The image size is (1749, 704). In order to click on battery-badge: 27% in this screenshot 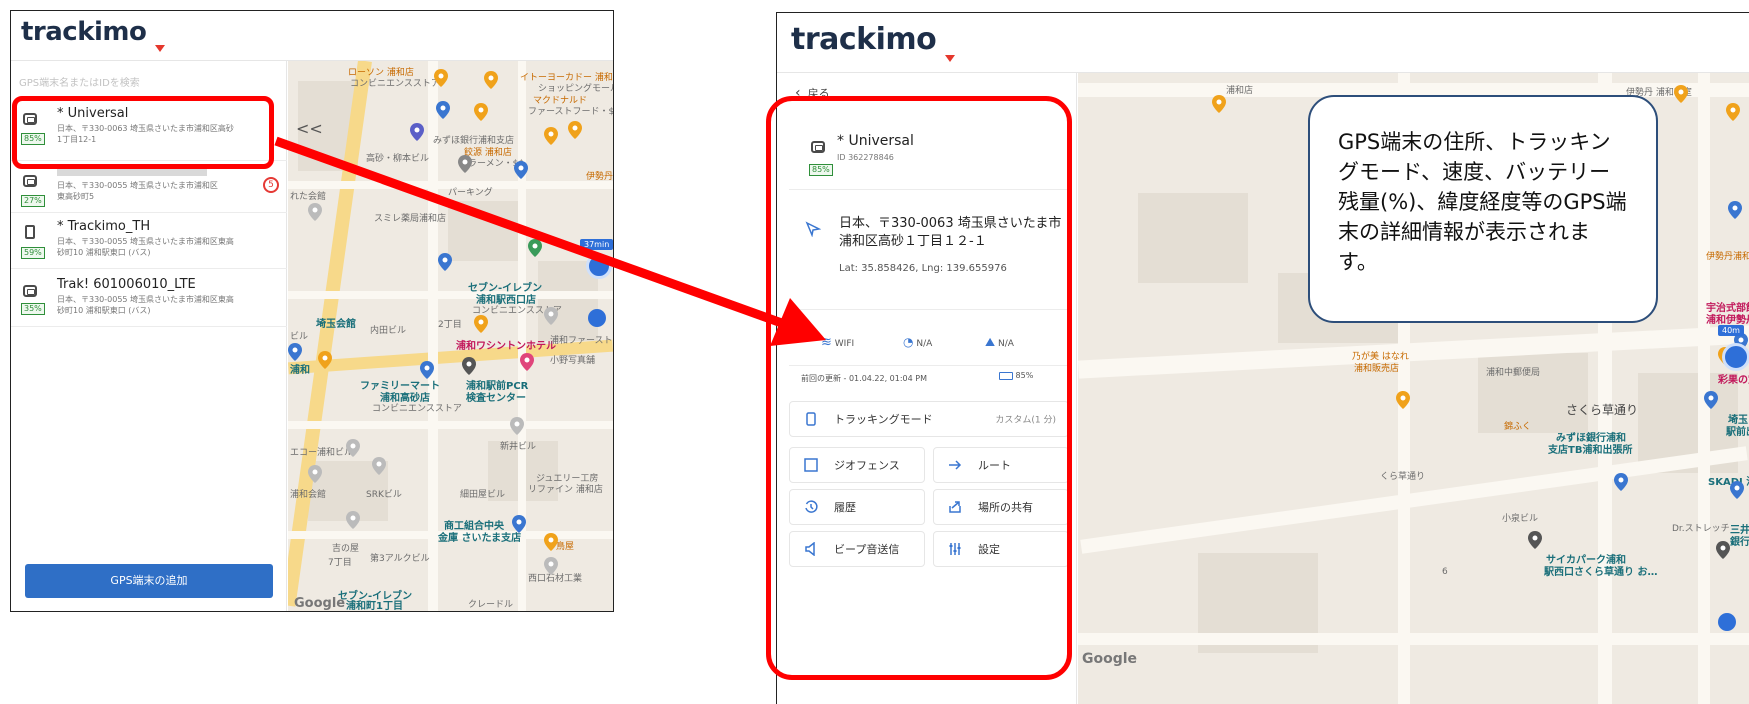, I will do `click(33, 201)`.